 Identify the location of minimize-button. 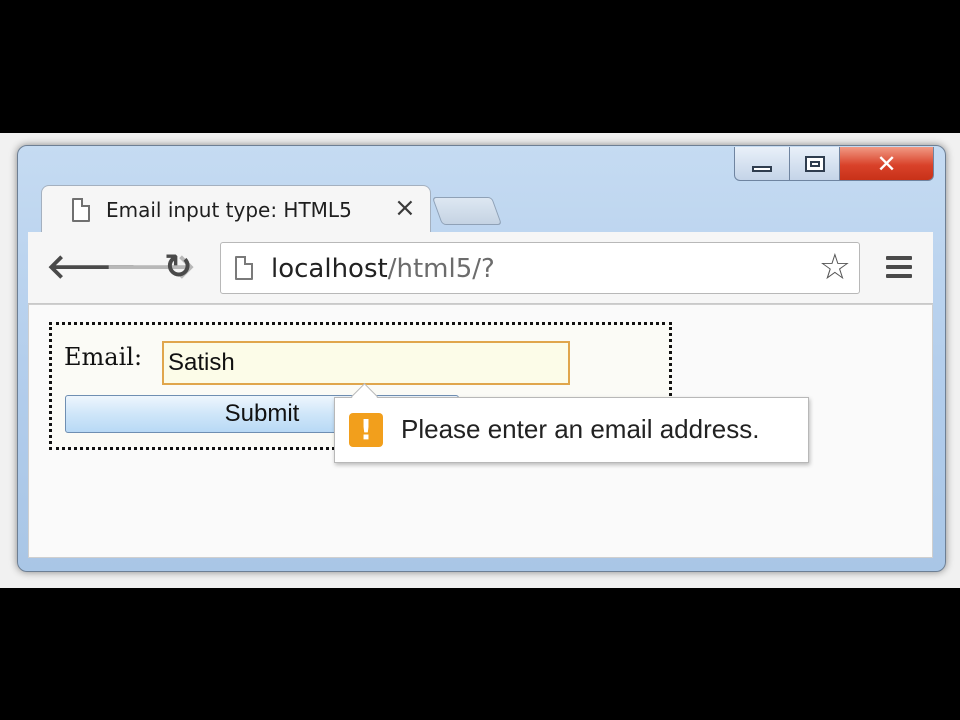
(762, 164).